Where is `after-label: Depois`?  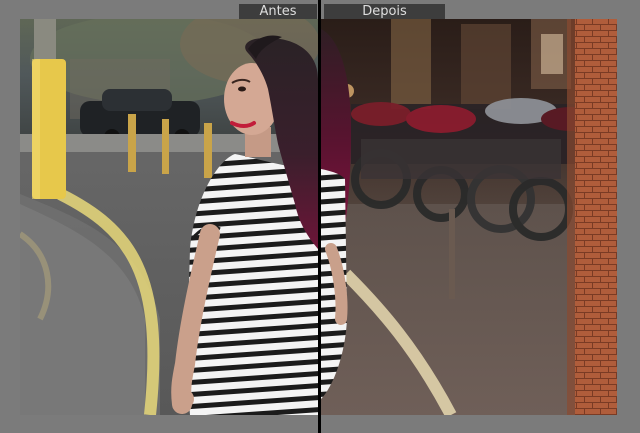 after-label: Depois is located at coordinates (384, 12).